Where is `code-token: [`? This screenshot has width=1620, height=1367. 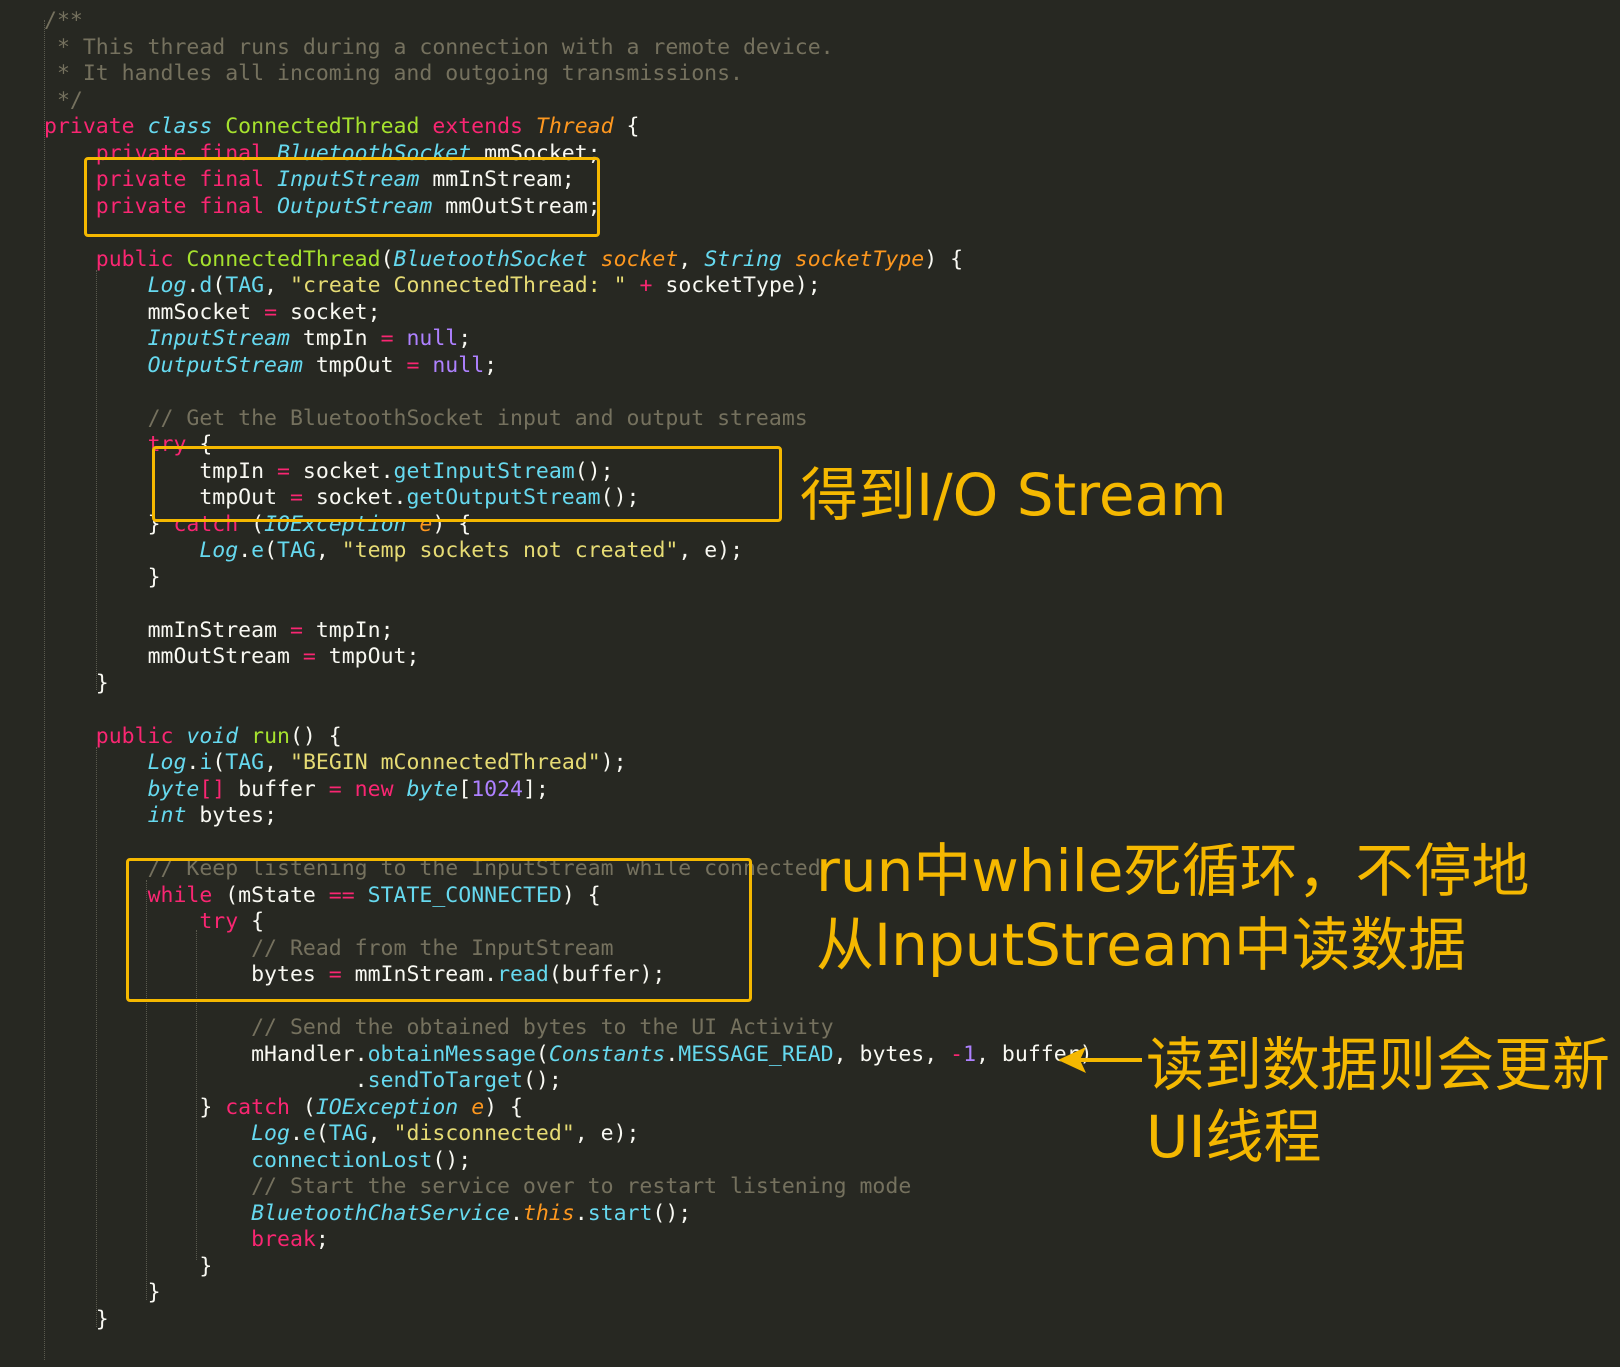 code-token: [ is located at coordinates (465, 789).